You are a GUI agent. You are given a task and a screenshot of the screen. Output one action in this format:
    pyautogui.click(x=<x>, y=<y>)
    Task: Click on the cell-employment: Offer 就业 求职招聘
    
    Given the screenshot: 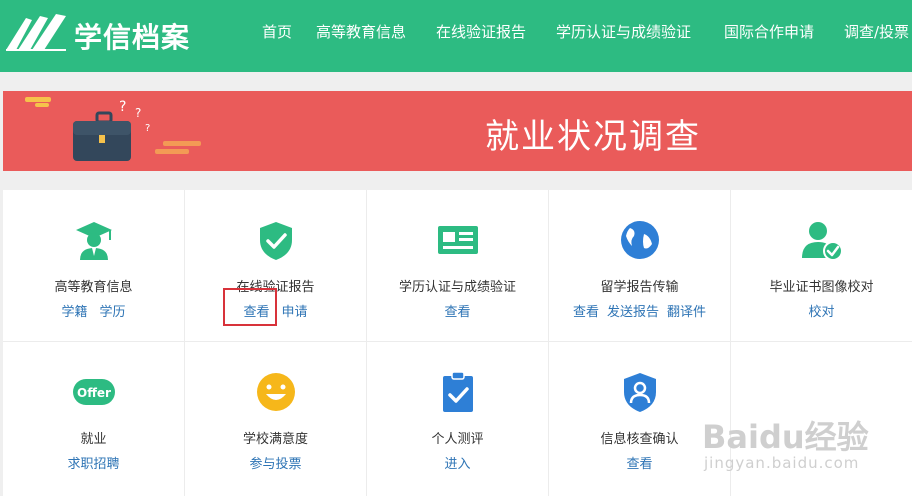 What is the action you would take?
    pyautogui.click(x=93, y=417)
    